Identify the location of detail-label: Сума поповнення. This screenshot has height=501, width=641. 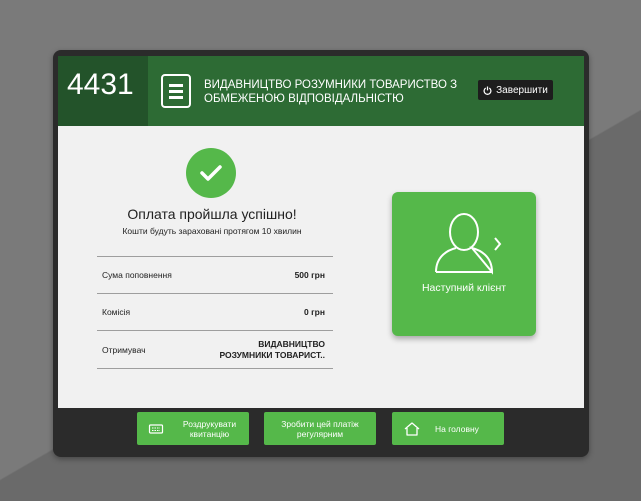
(137, 275).